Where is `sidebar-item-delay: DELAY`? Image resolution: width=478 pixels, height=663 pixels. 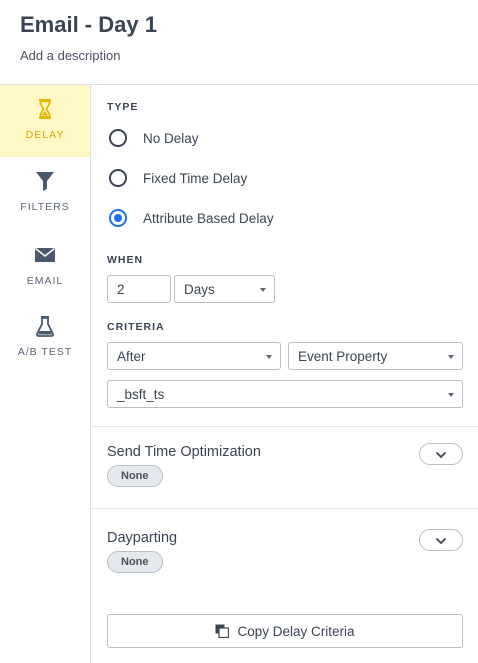 sidebar-item-delay: DELAY is located at coordinates (45, 121).